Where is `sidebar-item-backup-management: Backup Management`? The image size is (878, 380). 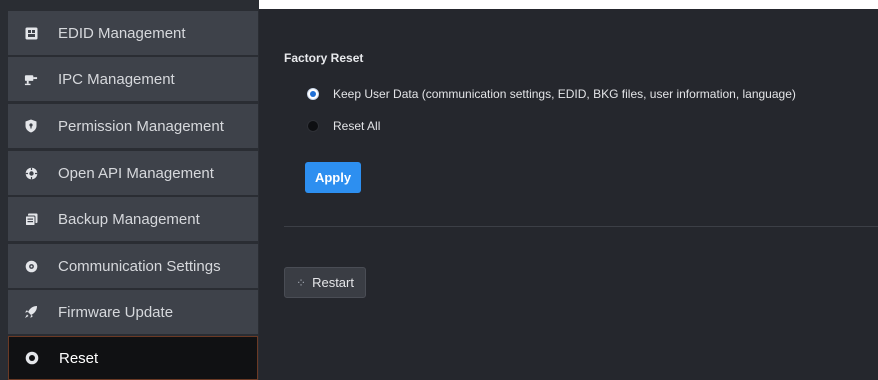
sidebar-item-backup-management: Backup Management is located at coordinates (133, 219).